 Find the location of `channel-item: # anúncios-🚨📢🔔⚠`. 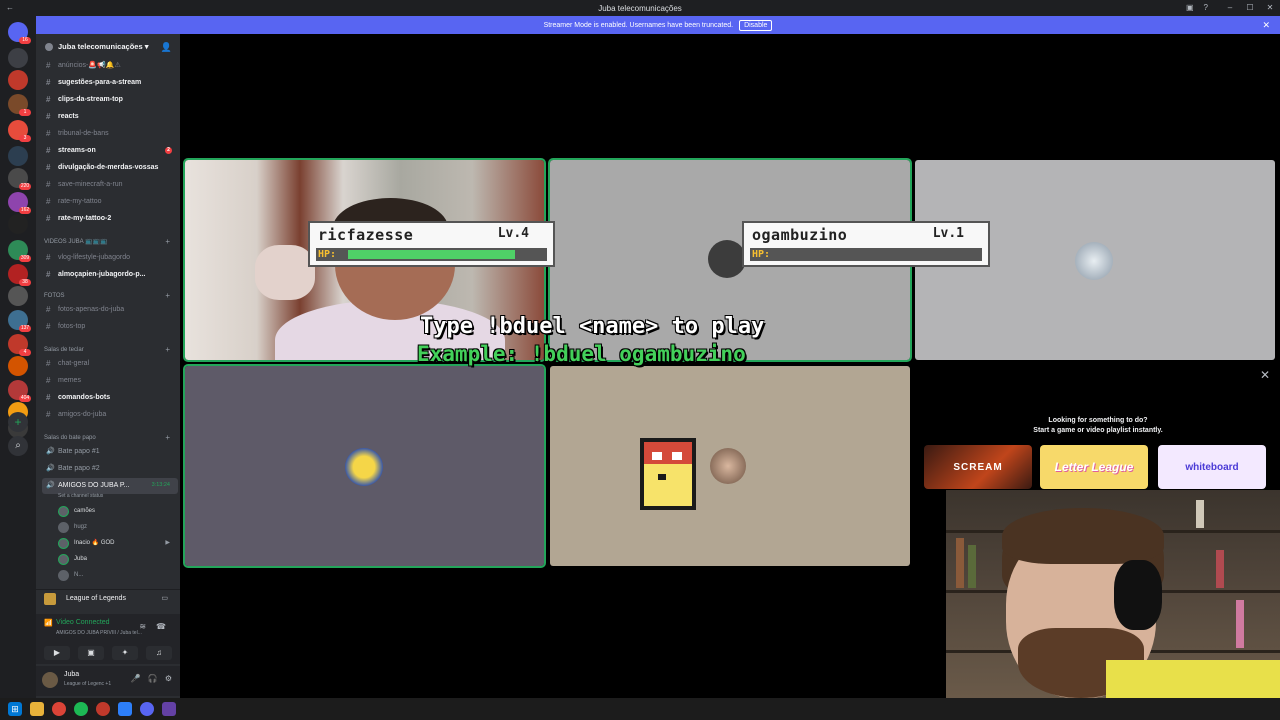

channel-item: # anúncios-🚨📢🔔⚠ is located at coordinates (110, 65).